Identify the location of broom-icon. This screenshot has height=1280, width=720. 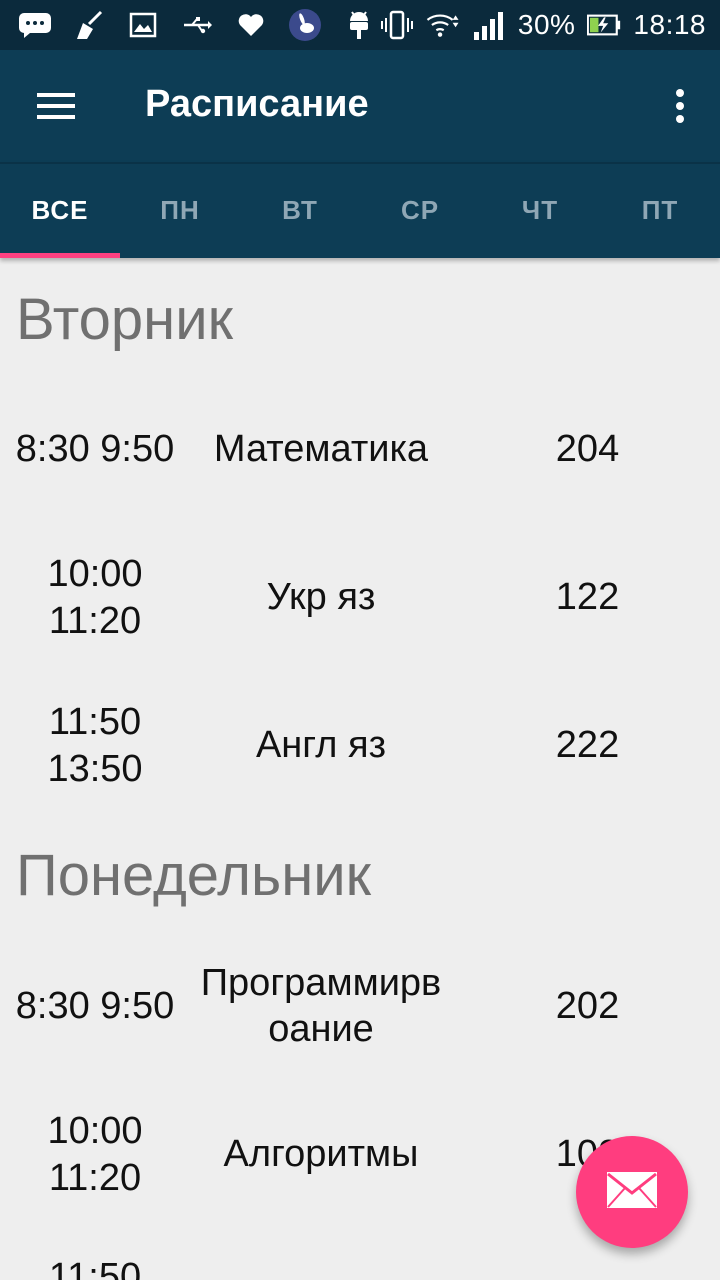
(89, 25).